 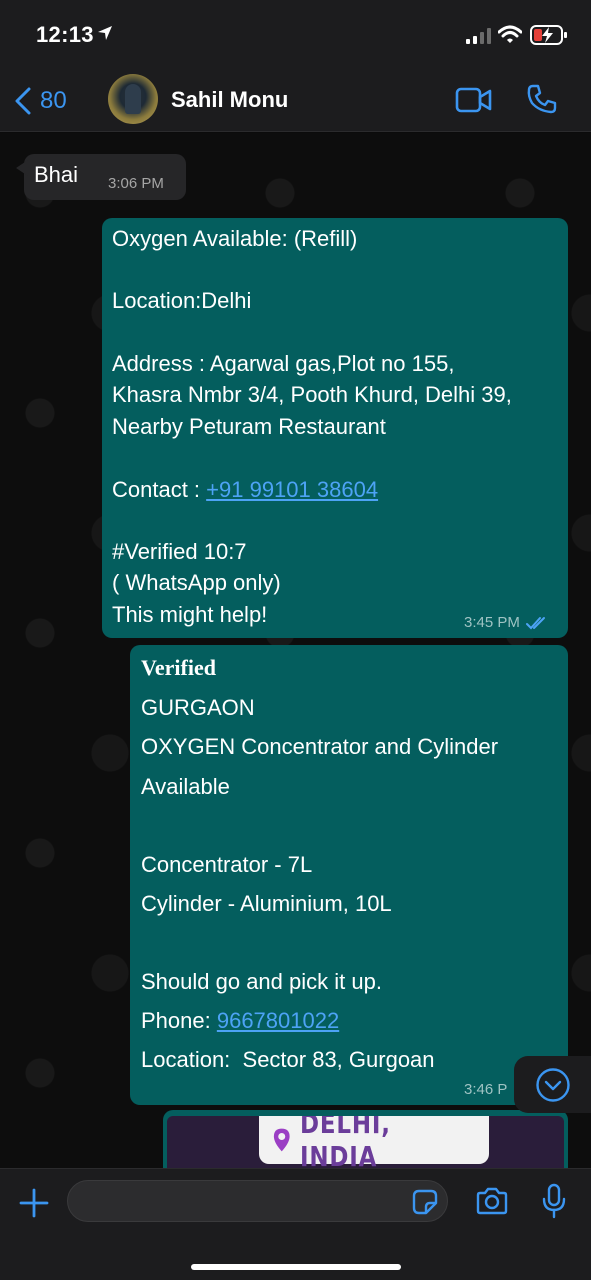 What do you see at coordinates (190, 614) in the screenshot?
I see `message-line: This might help!` at bounding box center [190, 614].